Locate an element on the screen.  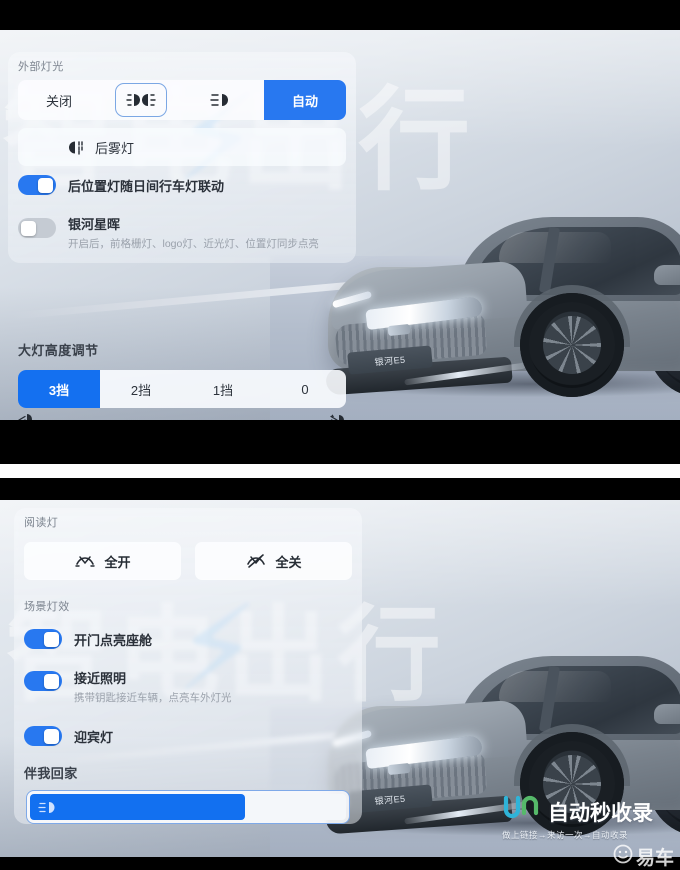
headlight-direction-icons is located at coordinates (182, 414).